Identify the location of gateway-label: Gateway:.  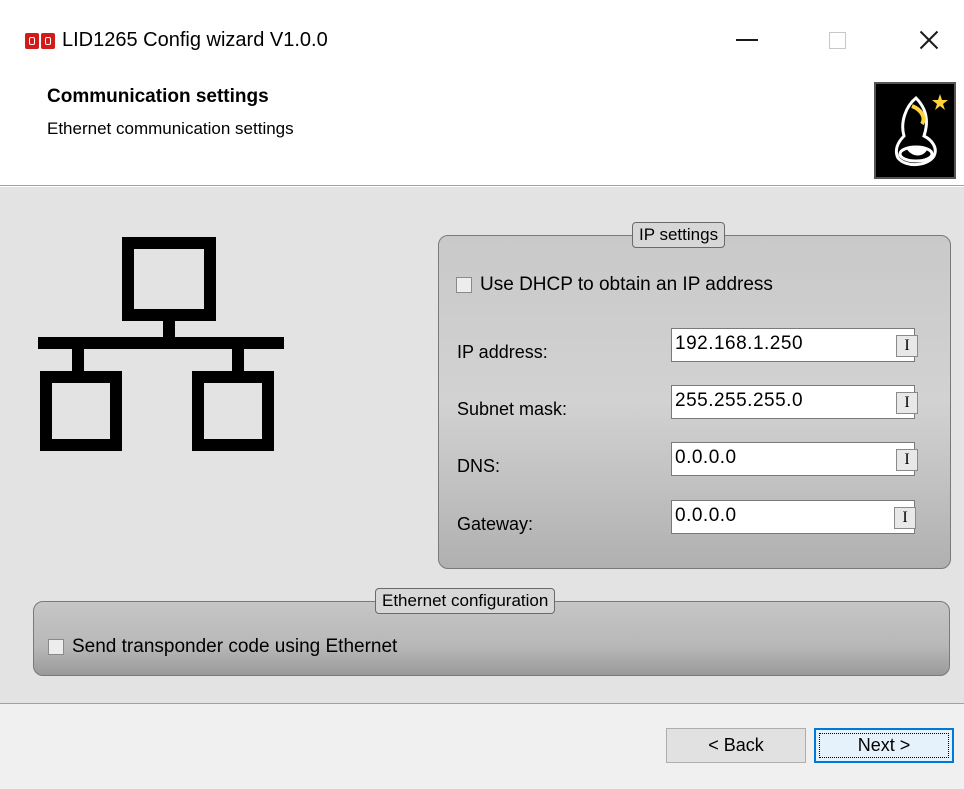
(495, 524).